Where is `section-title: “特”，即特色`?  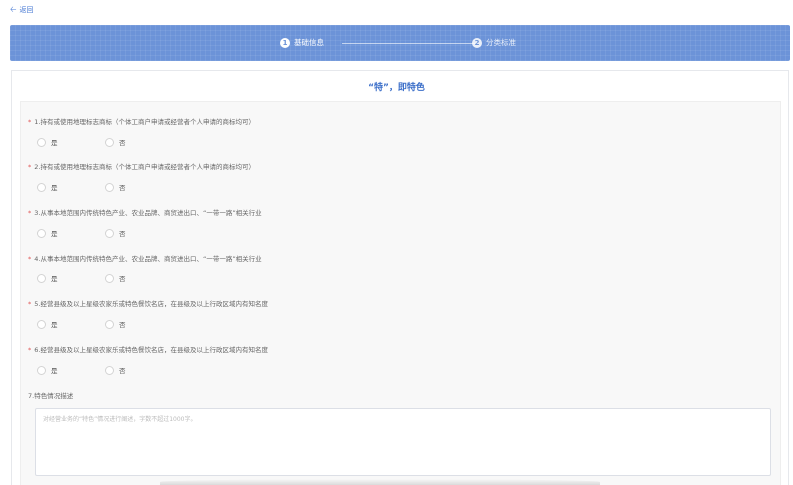 section-title: “特”，即特色 is located at coordinates (396, 88).